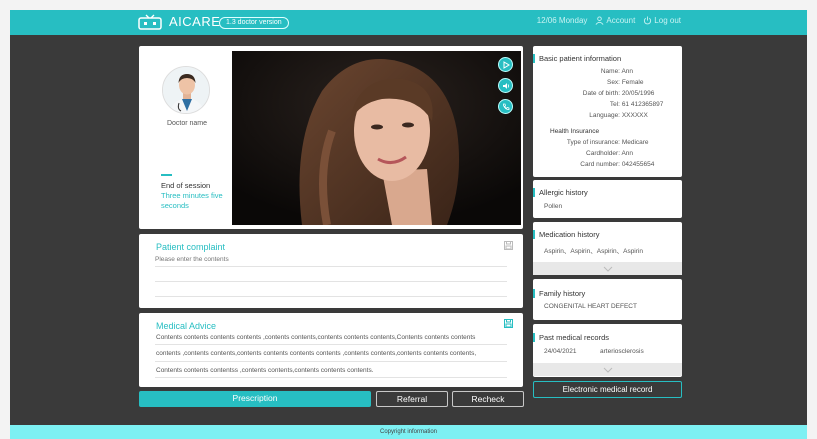 The width and height of the screenshot is (817, 439). What do you see at coordinates (186, 185) in the screenshot?
I see `session-end-label: End of session` at bounding box center [186, 185].